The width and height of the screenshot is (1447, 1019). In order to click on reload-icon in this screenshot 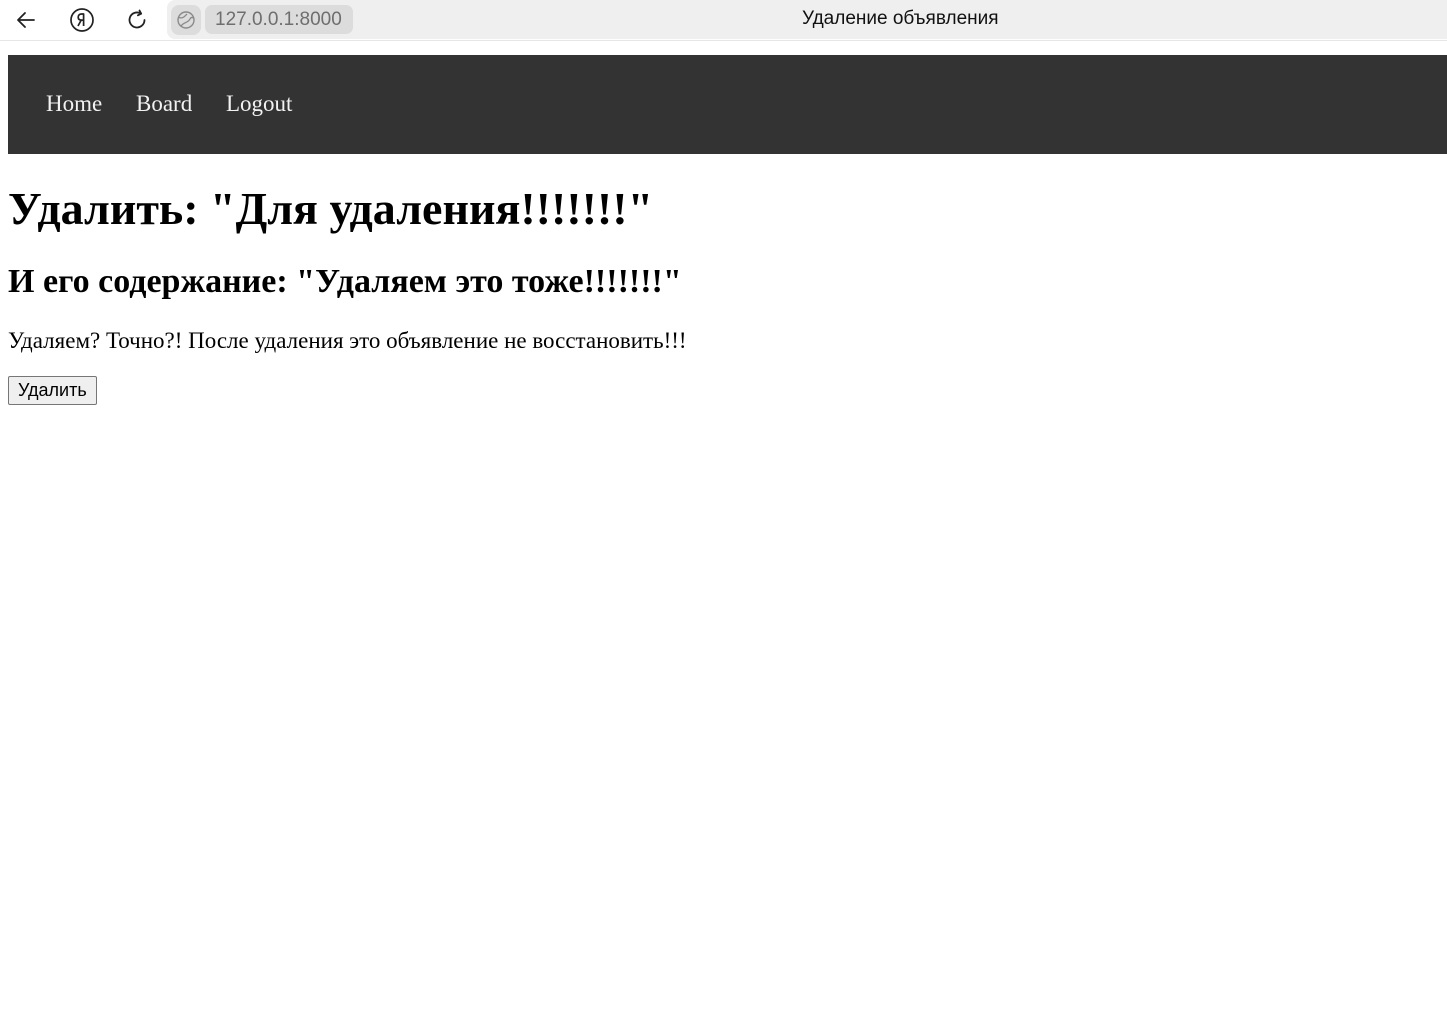, I will do `click(137, 19)`.